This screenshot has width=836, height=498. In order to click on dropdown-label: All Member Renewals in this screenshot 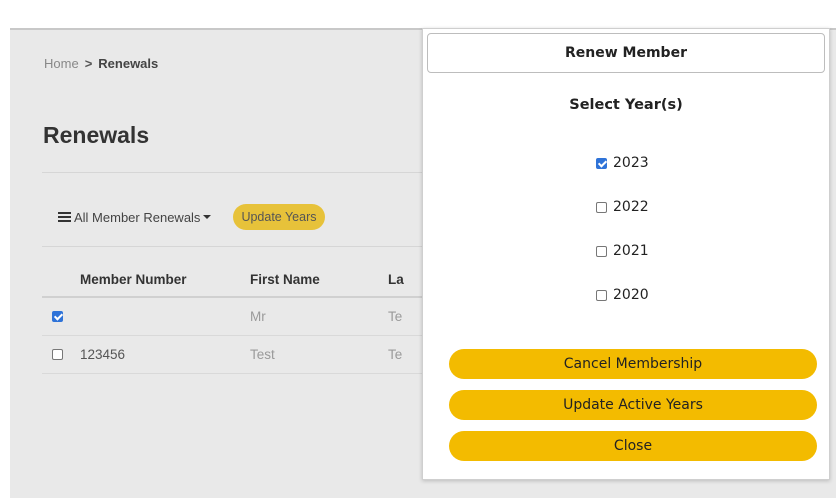, I will do `click(137, 217)`.